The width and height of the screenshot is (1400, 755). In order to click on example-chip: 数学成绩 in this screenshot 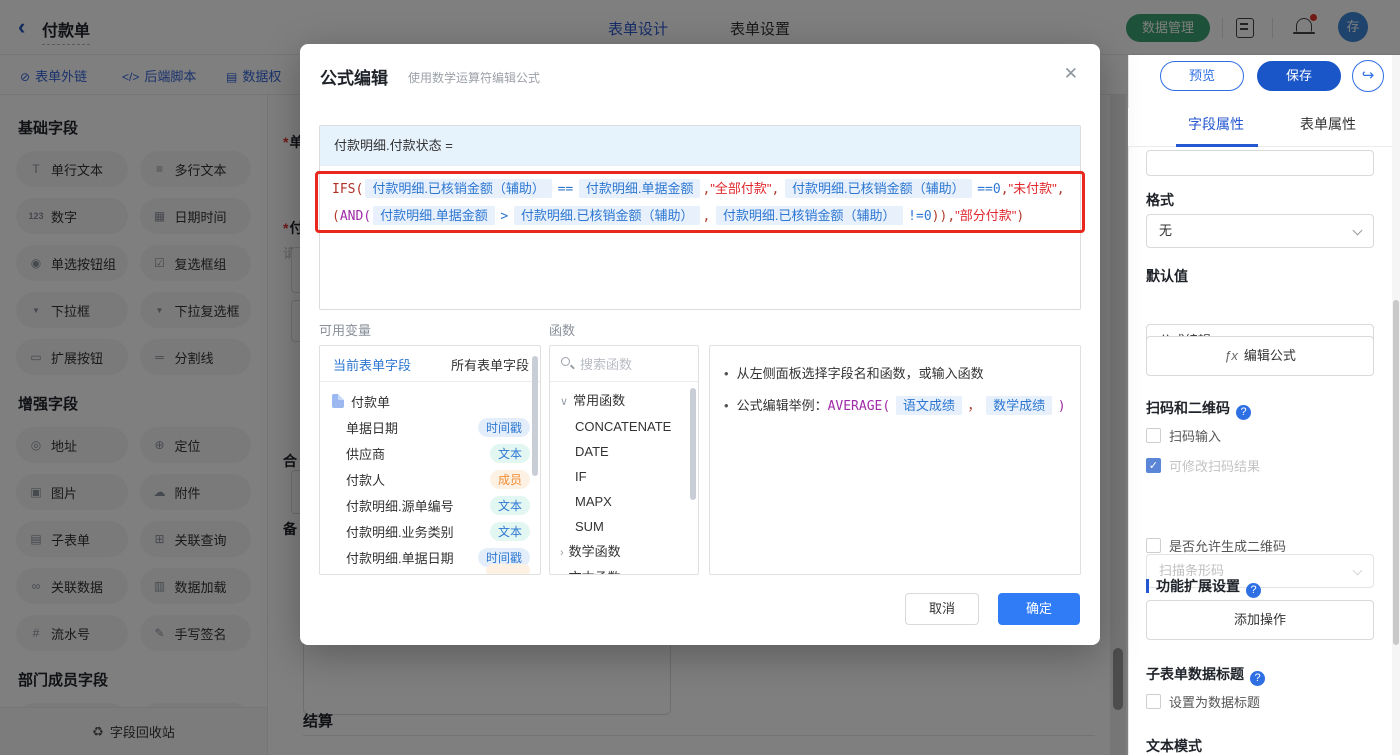, I will do `click(1019, 405)`.